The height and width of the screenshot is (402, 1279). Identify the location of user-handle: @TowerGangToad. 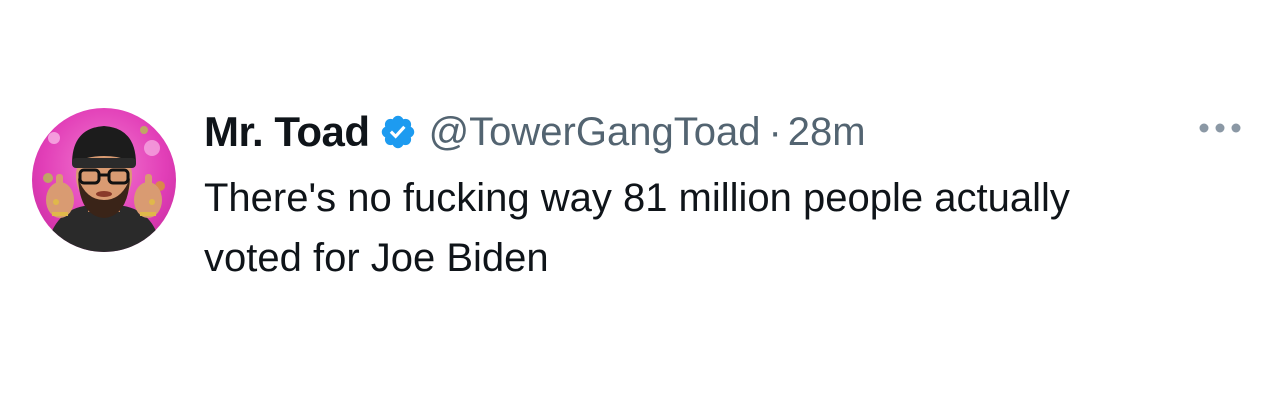
(595, 132).